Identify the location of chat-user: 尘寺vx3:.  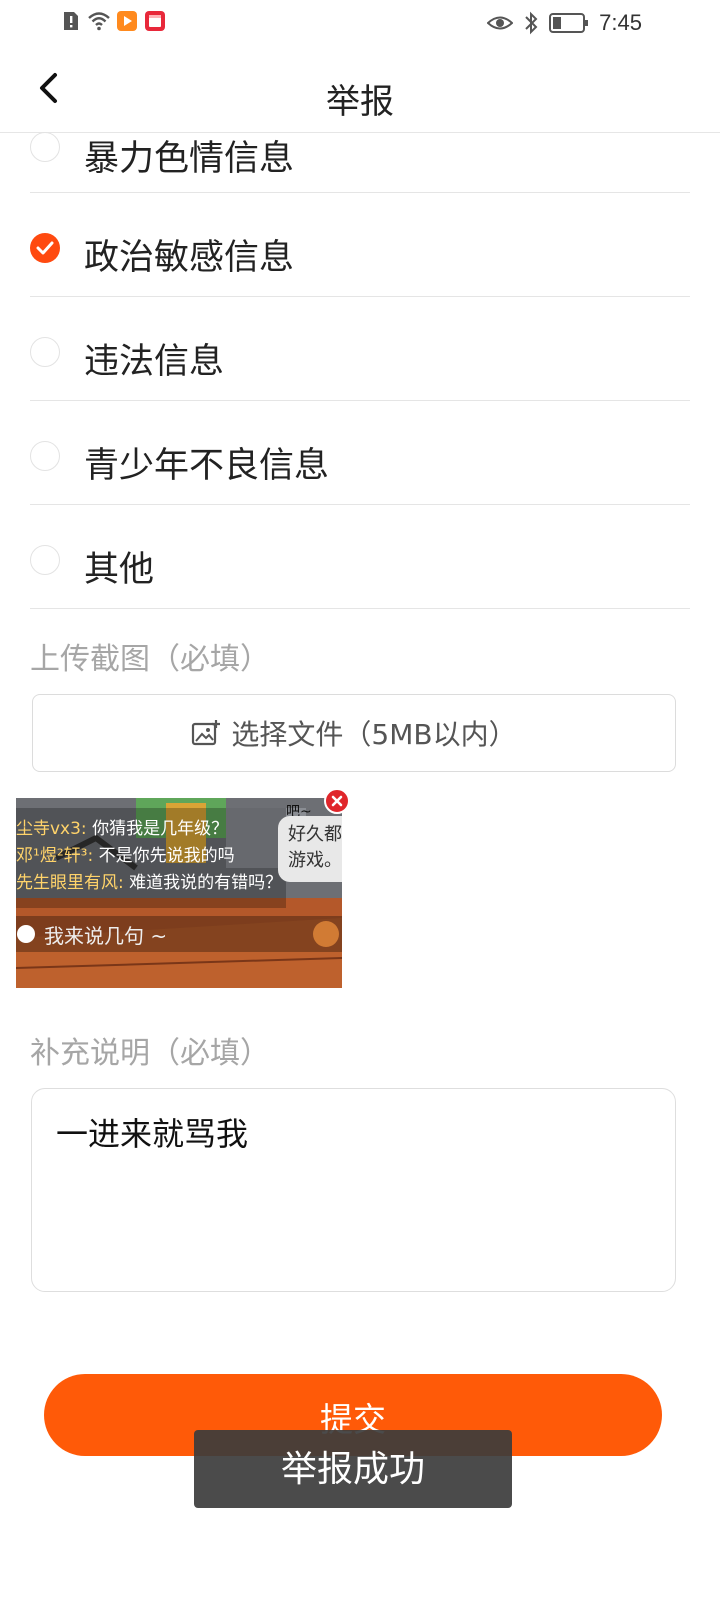
(51, 829).